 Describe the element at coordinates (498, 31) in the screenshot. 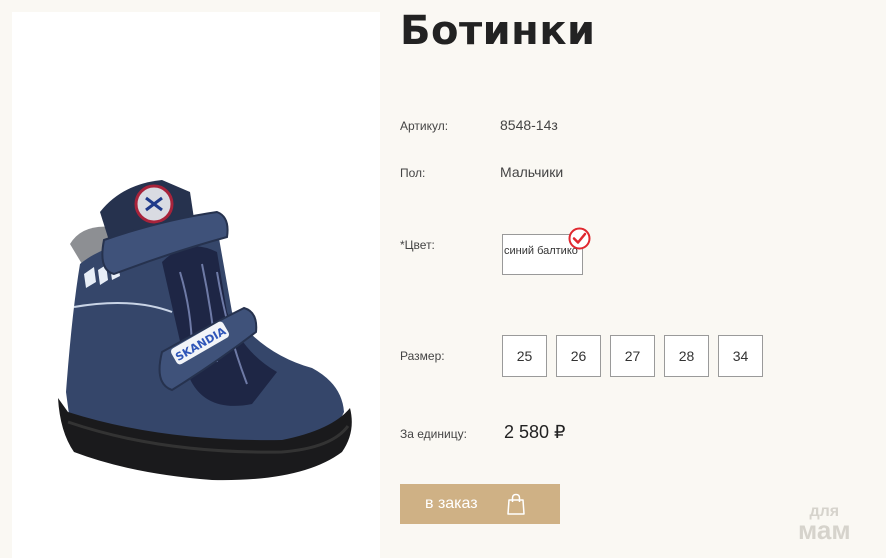

I see `product-title: Ботинки` at that location.